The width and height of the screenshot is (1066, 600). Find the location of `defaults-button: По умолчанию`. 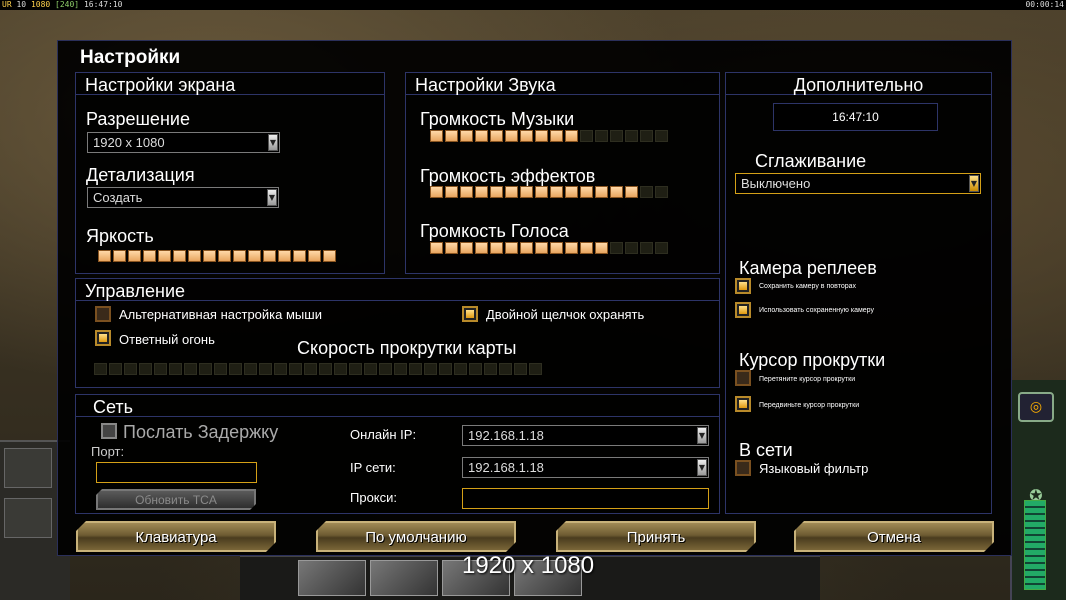

defaults-button: По умолчанию is located at coordinates (416, 536).